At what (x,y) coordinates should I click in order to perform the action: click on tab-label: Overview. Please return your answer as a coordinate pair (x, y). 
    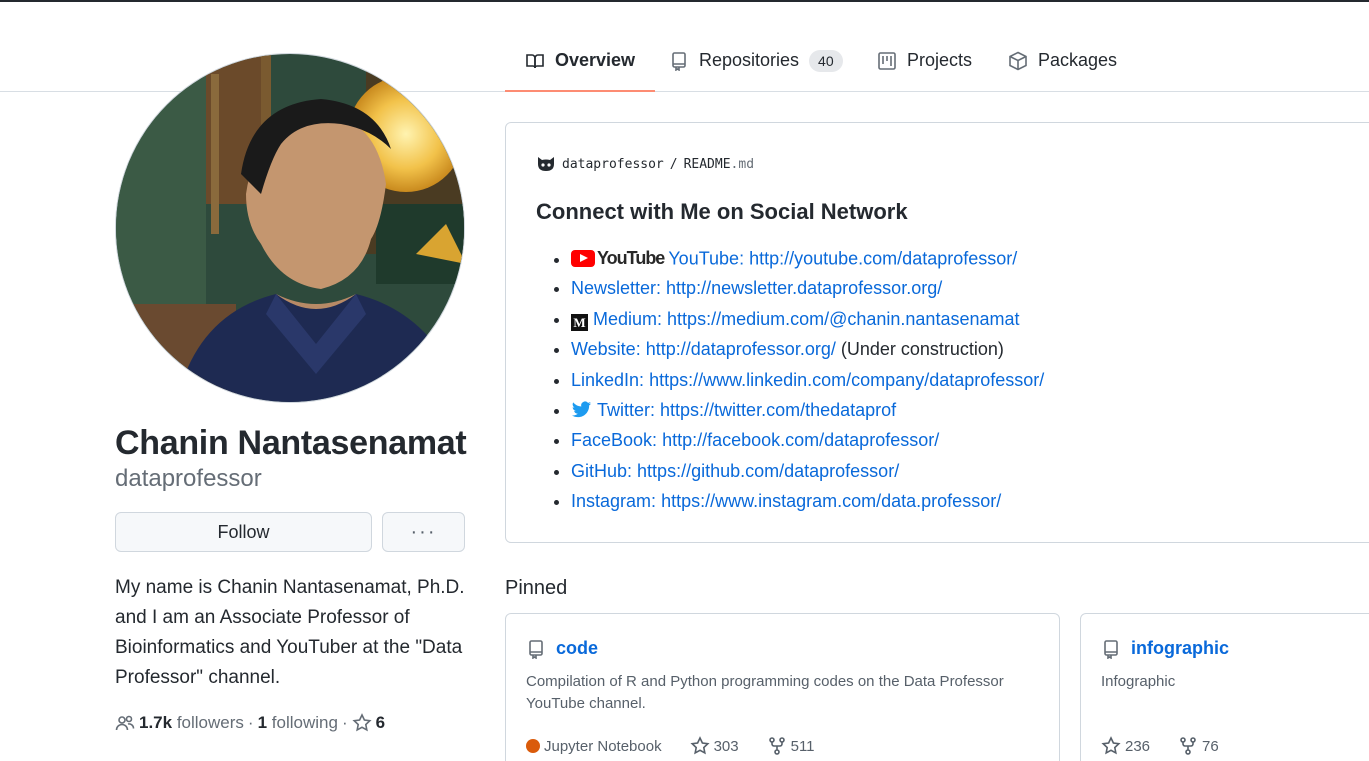
    Looking at the image, I should click on (595, 60).